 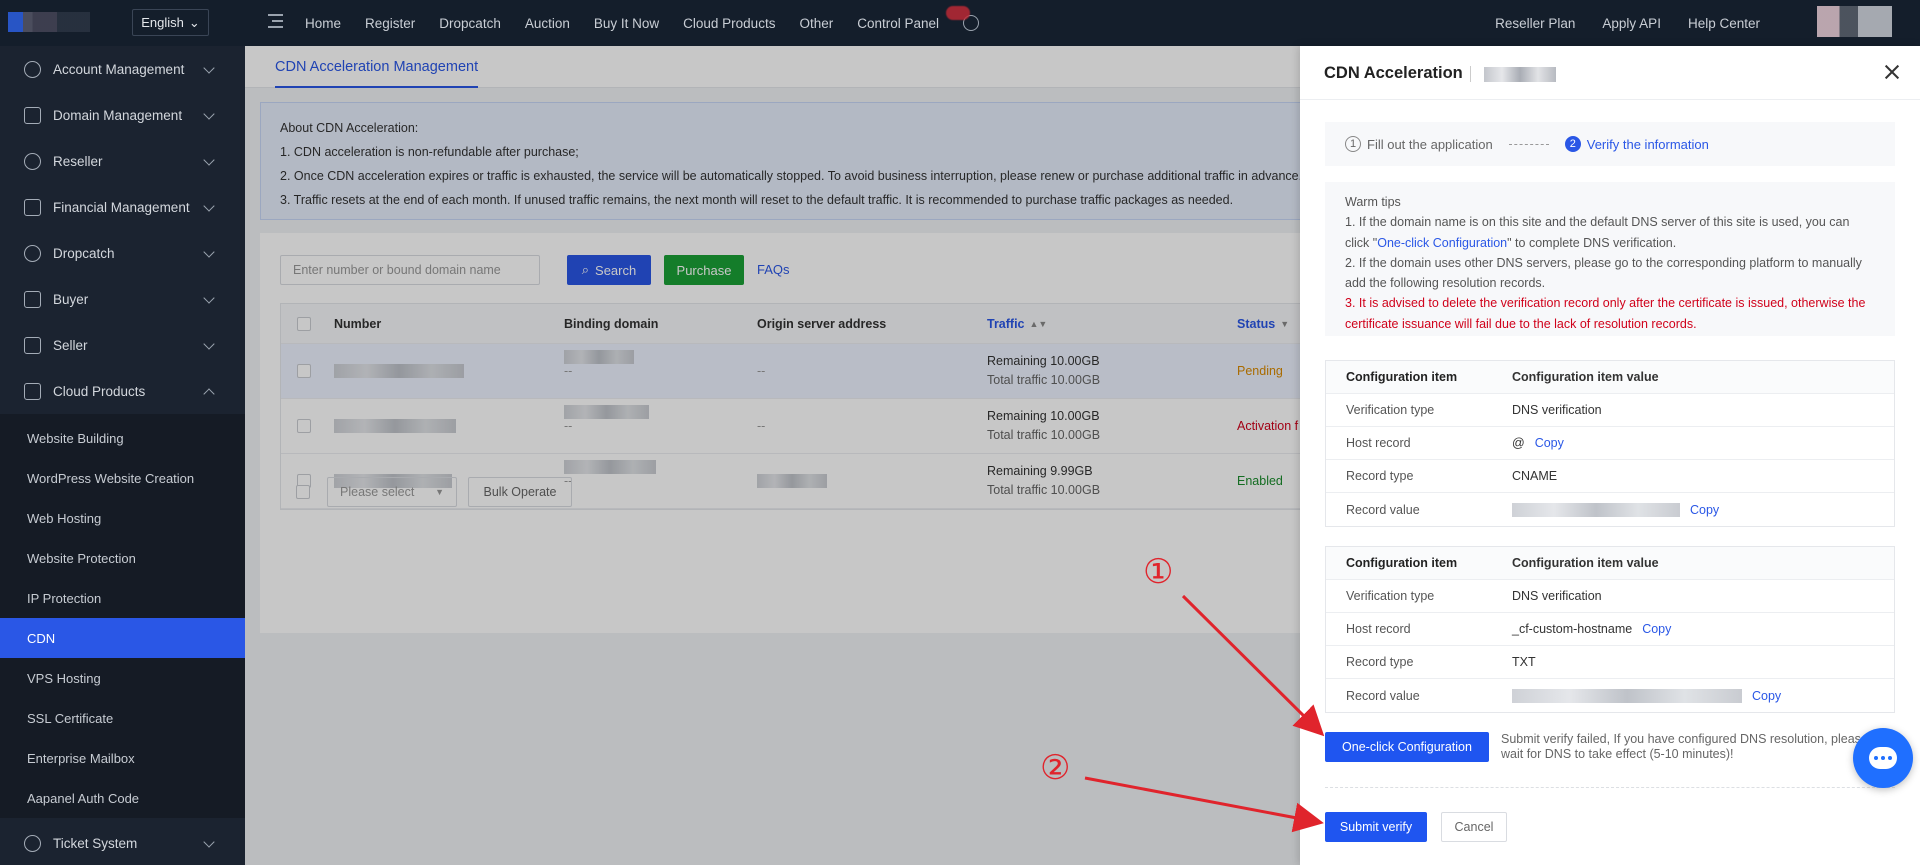 What do you see at coordinates (547, 23) in the screenshot?
I see `nav-auction: Auction` at bounding box center [547, 23].